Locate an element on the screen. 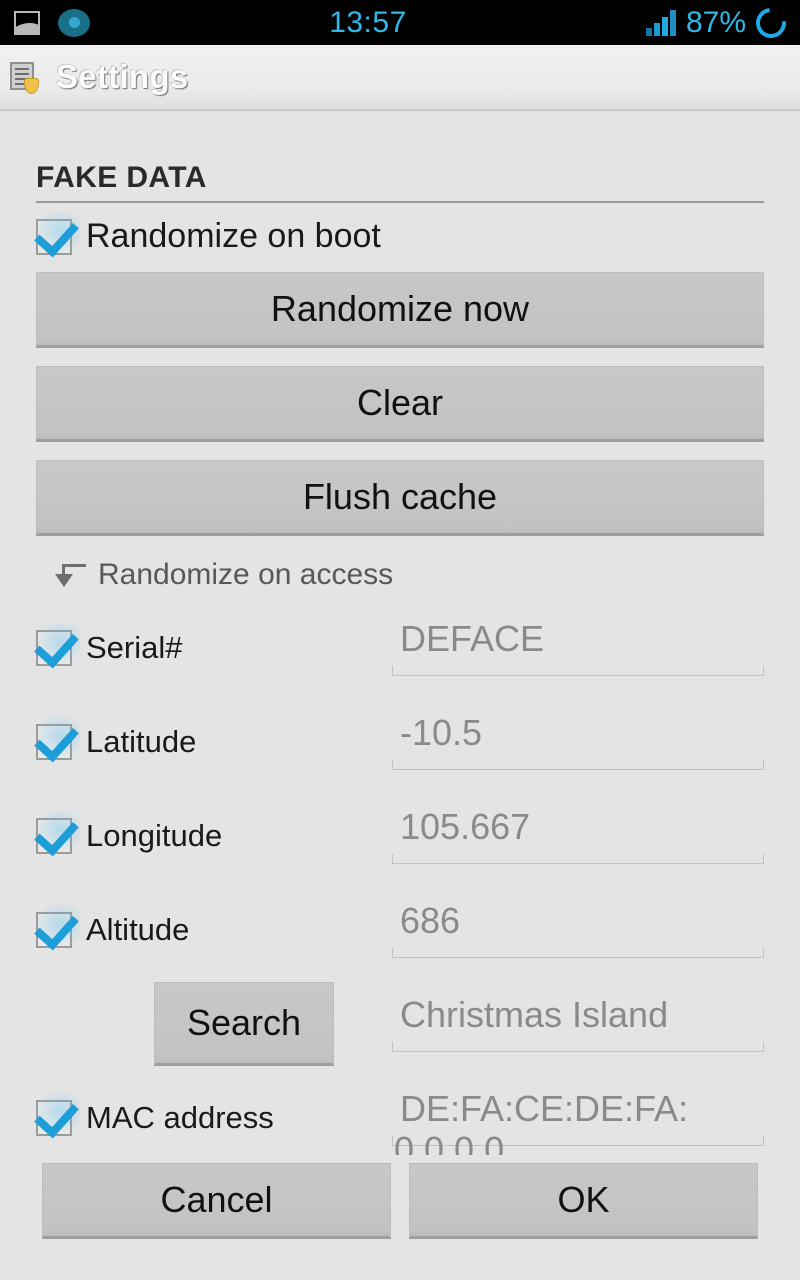  disc-icon is located at coordinates (74, 22).